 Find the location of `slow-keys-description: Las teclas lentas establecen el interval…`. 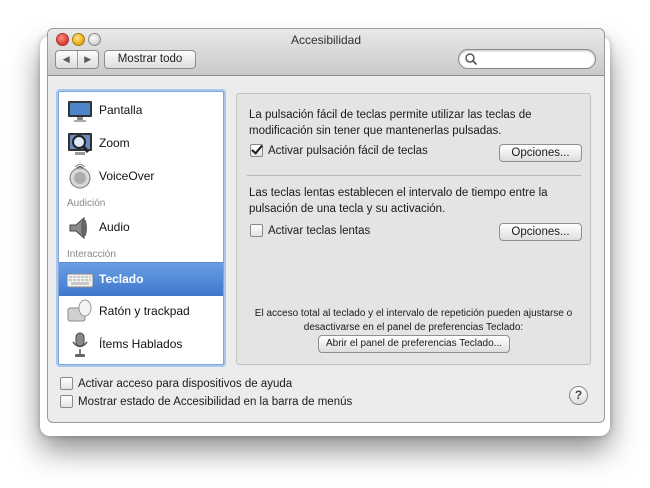

slow-keys-description: Las teclas lentas establecen el interval… is located at coordinates (398, 201).